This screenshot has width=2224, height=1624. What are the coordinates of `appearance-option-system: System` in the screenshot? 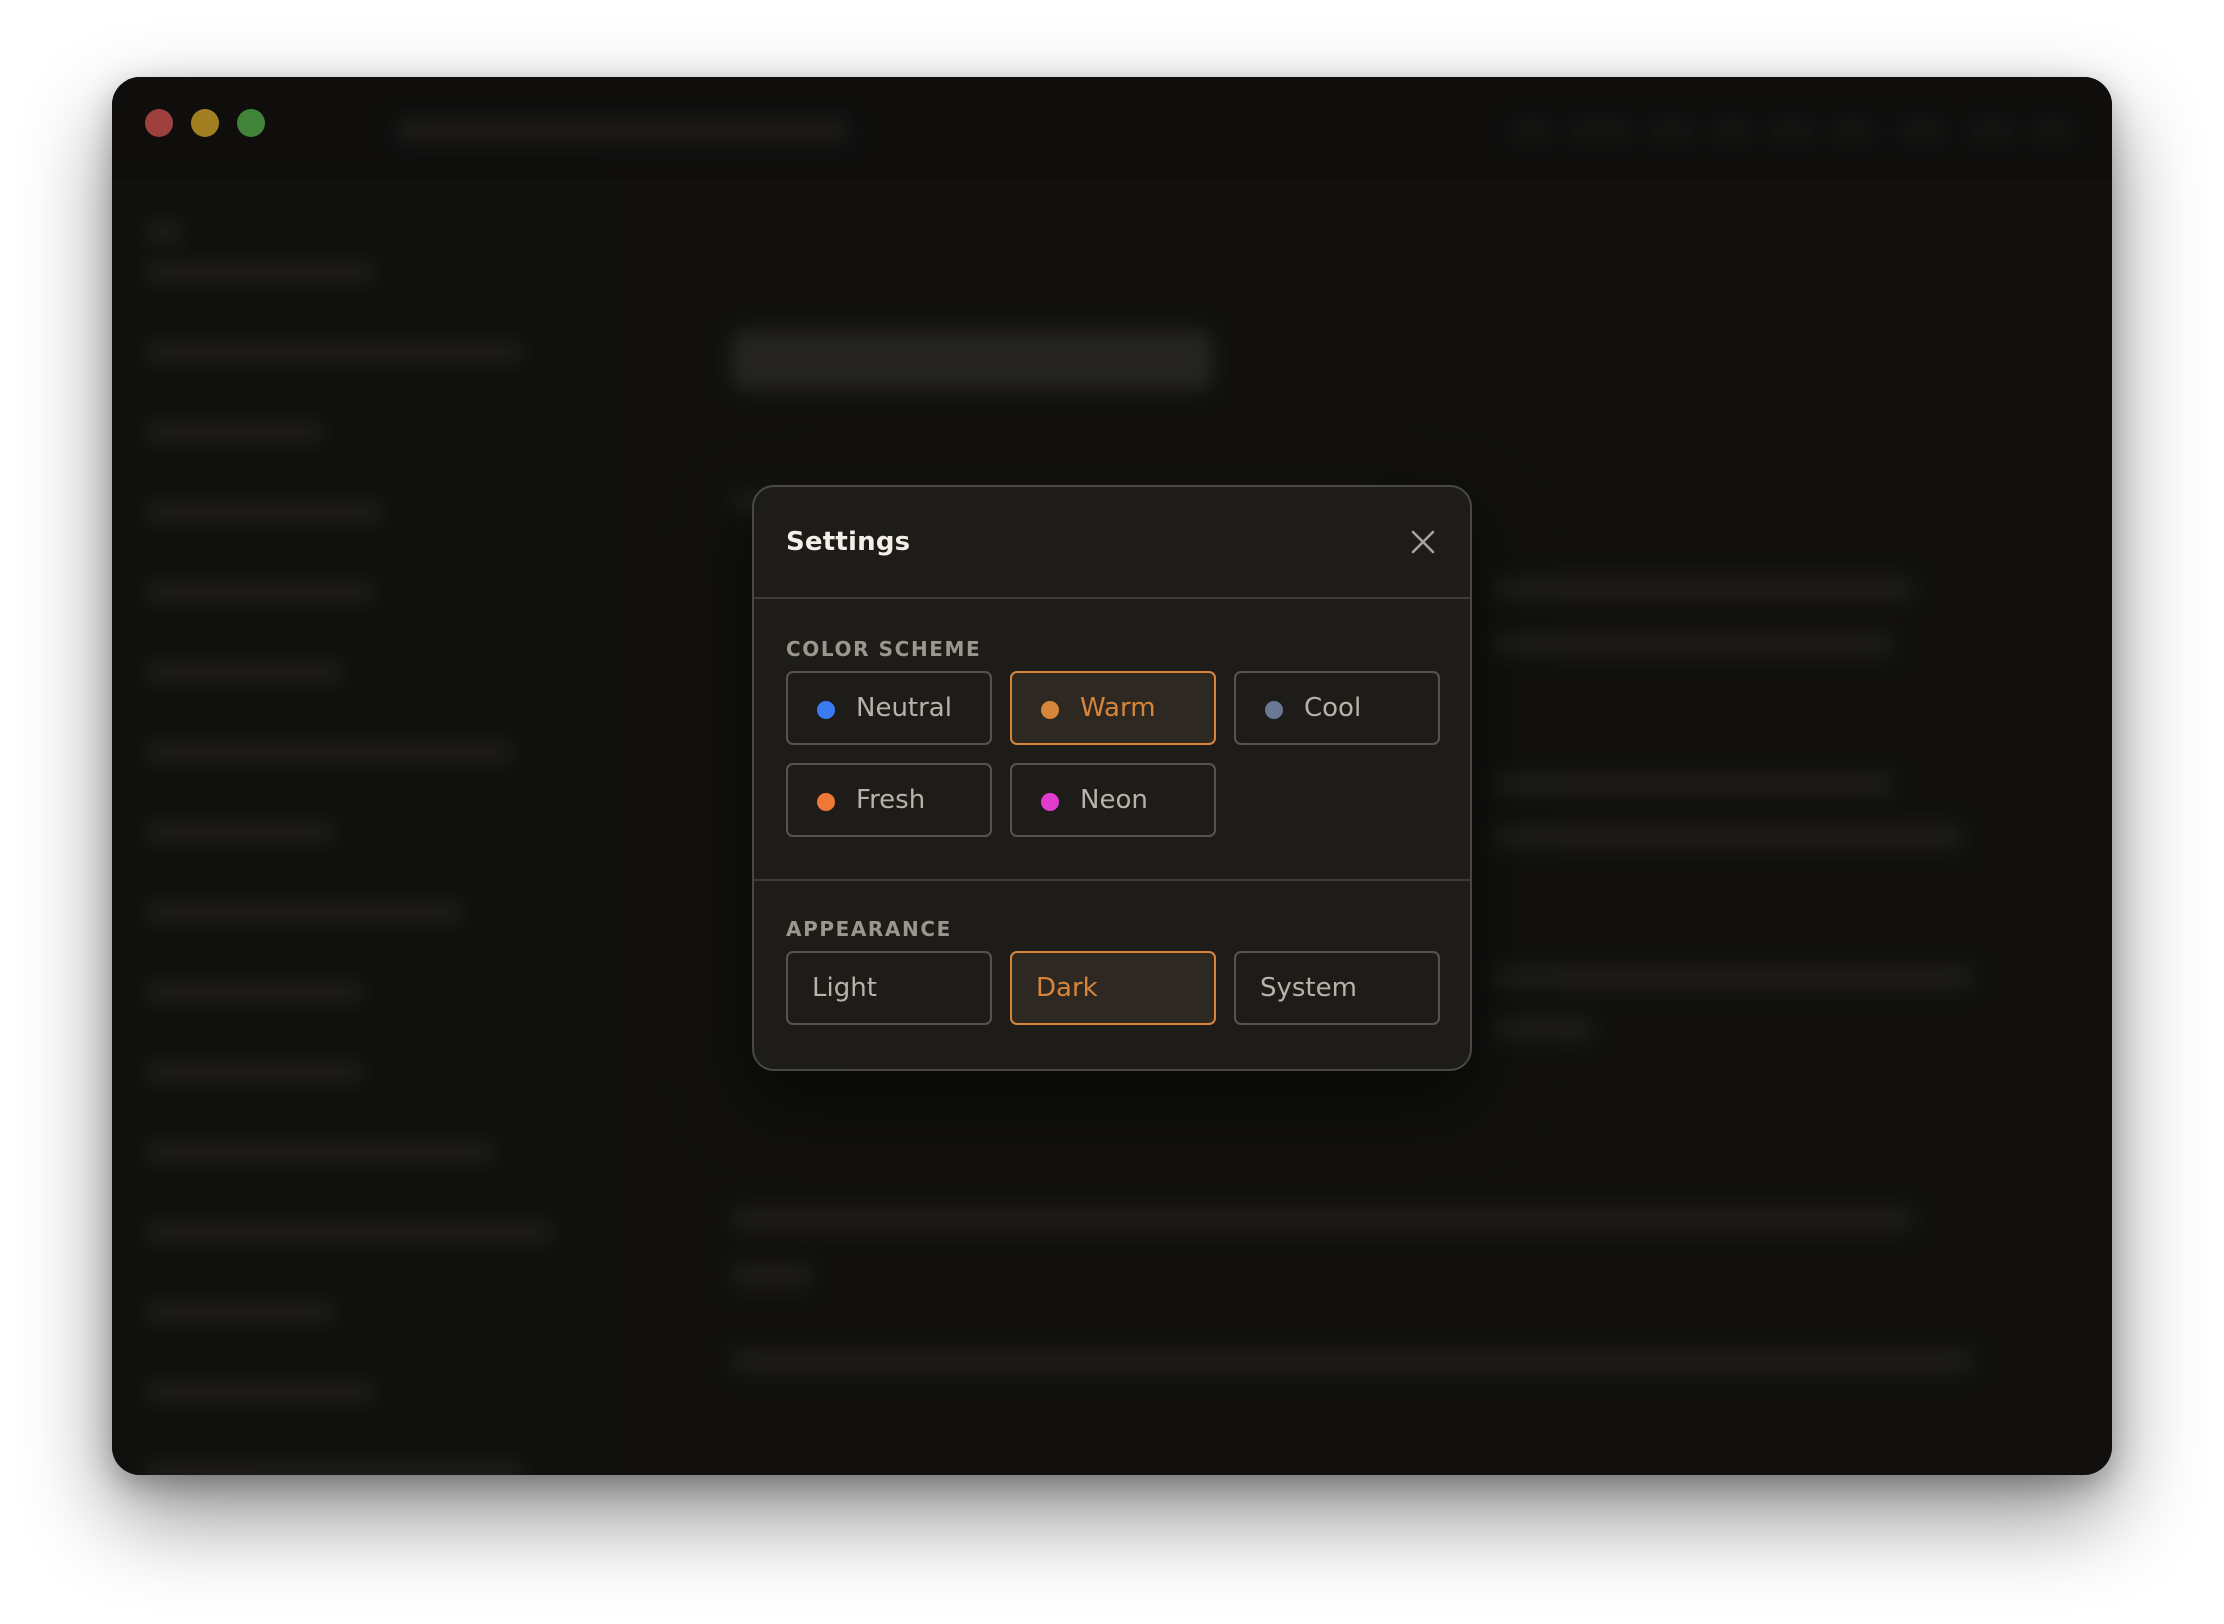 It's located at (1337, 988).